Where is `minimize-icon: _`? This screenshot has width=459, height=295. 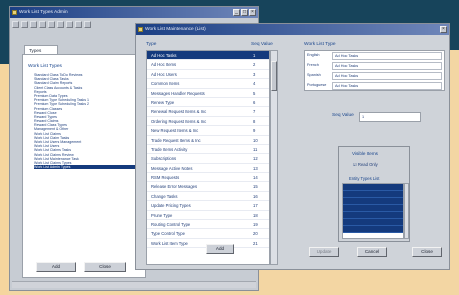
minimize-icon: _ is located at coordinates (236, 12).